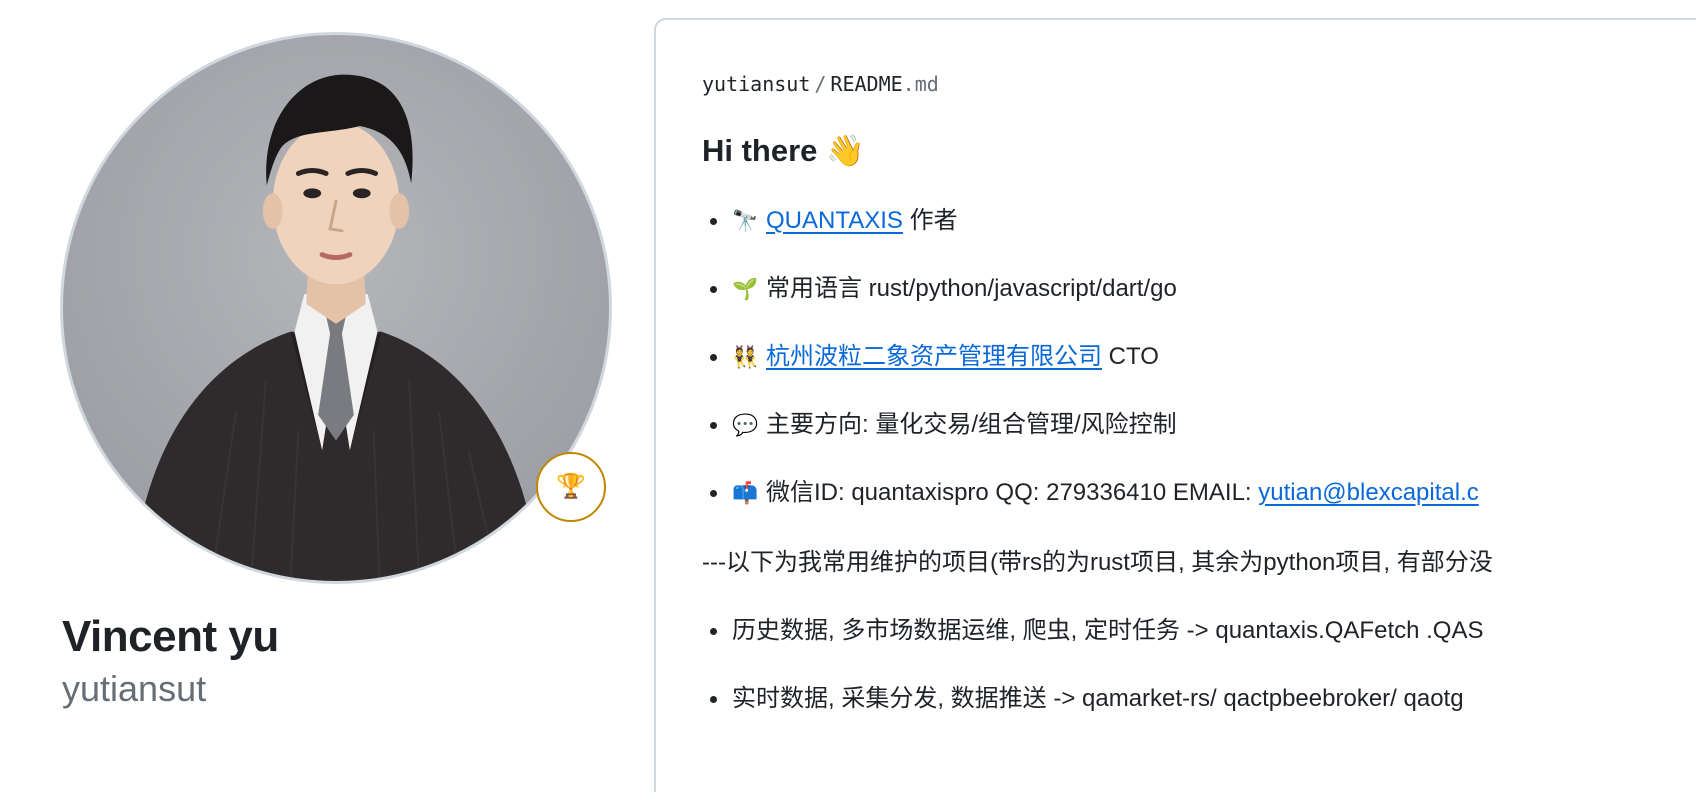 The height and width of the screenshot is (792, 1696). What do you see at coordinates (745, 425) in the screenshot?
I see `speech-bubble-icon: 💬` at bounding box center [745, 425].